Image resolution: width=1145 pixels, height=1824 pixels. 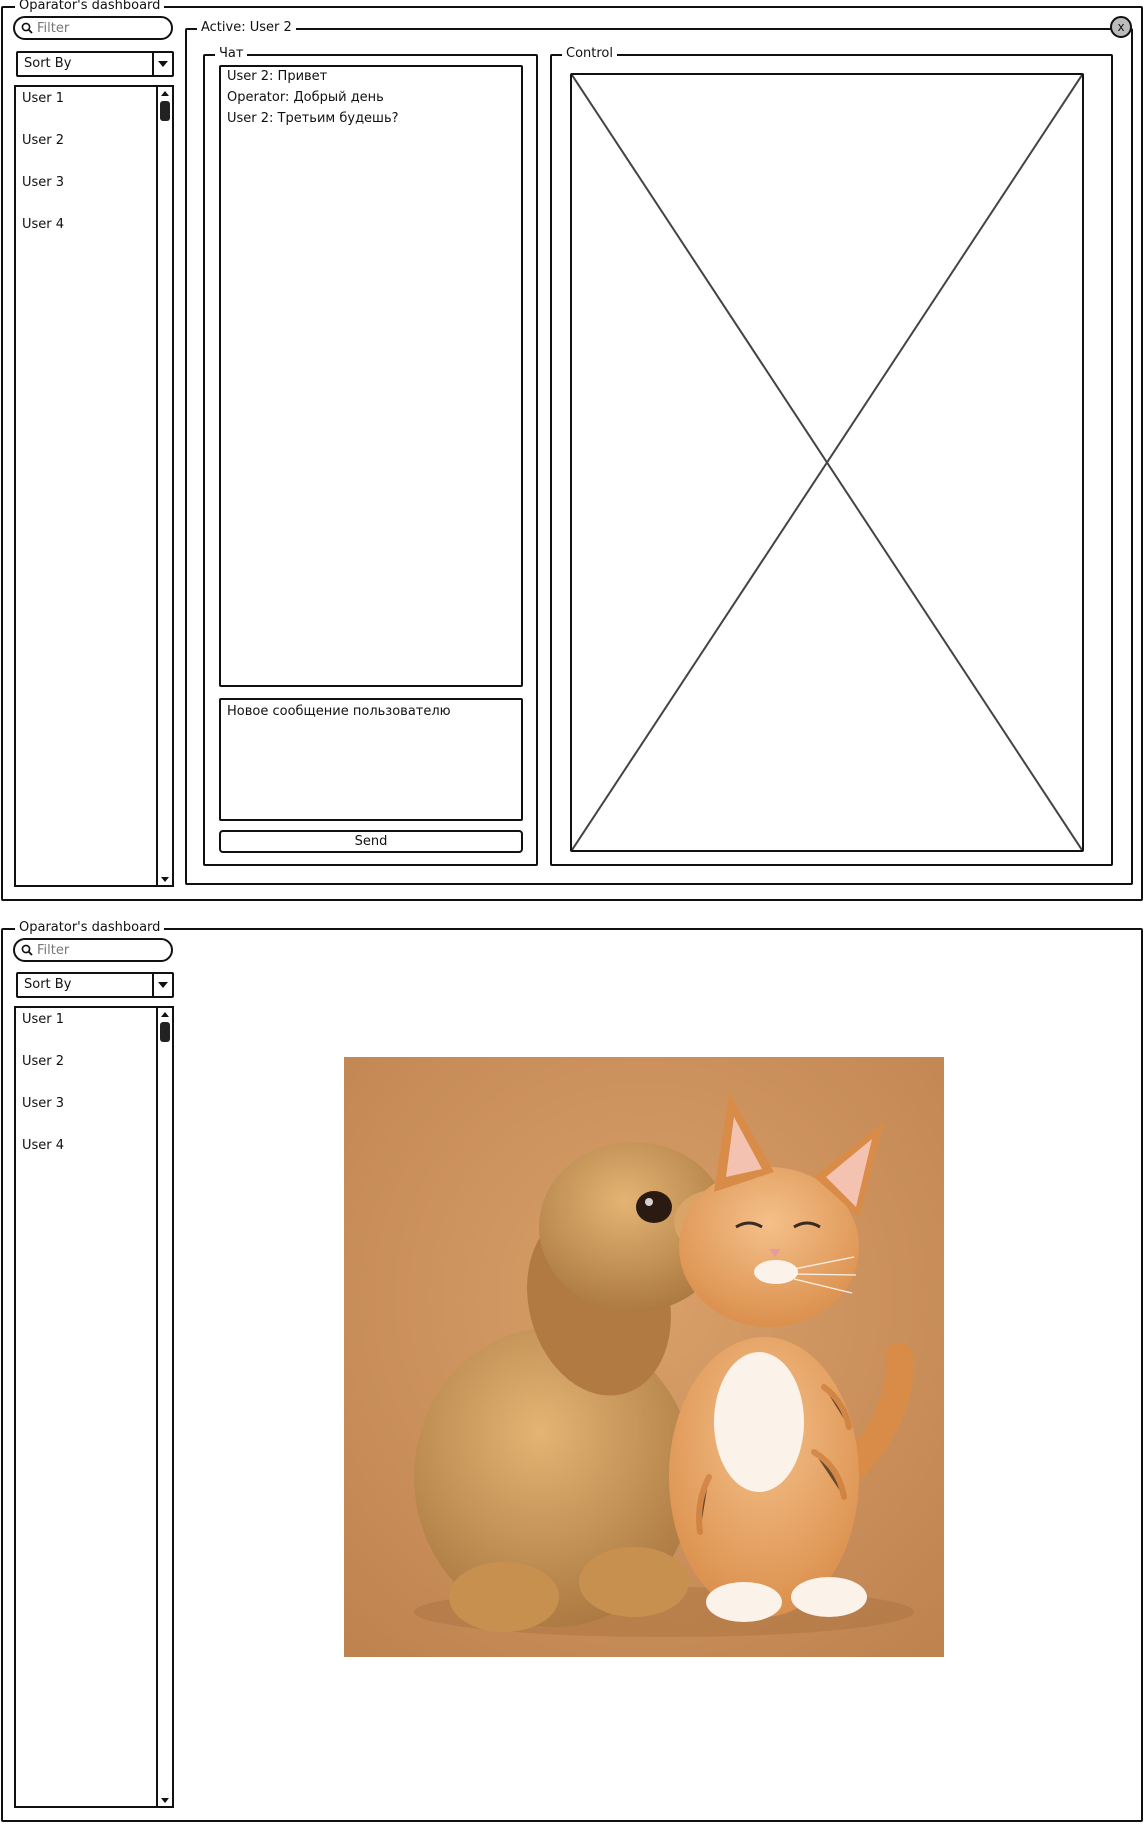 What do you see at coordinates (277, 76) in the screenshot?
I see `chat-message: User 2: Привет` at bounding box center [277, 76].